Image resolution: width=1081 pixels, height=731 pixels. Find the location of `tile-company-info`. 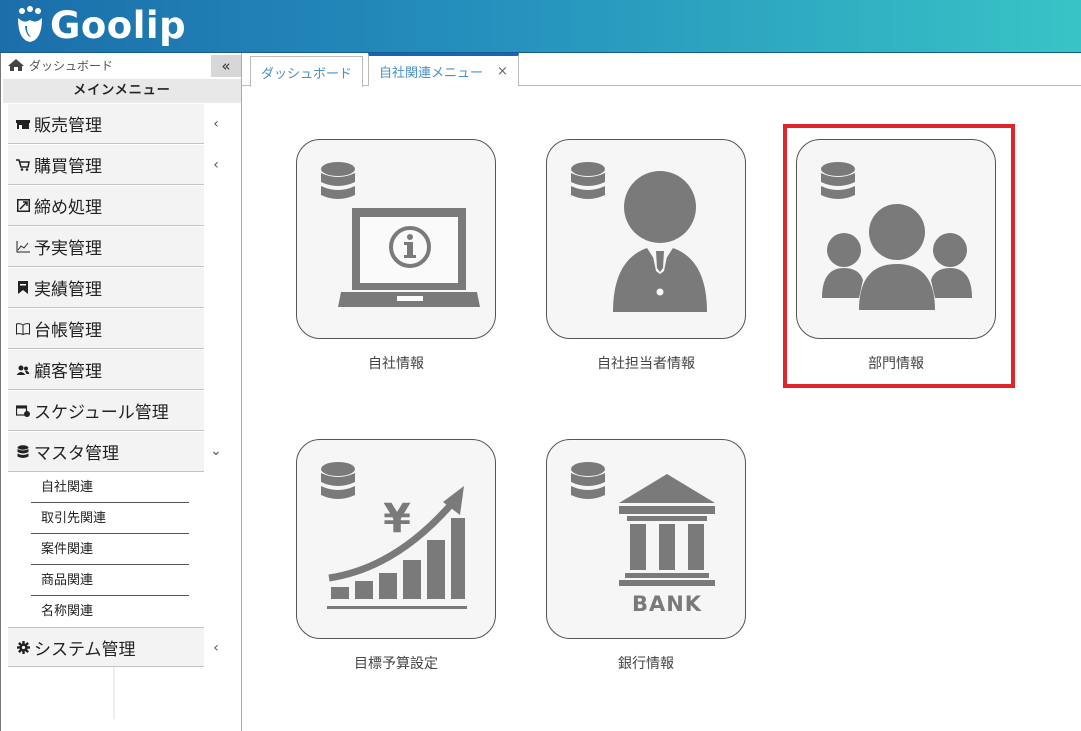

tile-company-info is located at coordinates (396, 239).